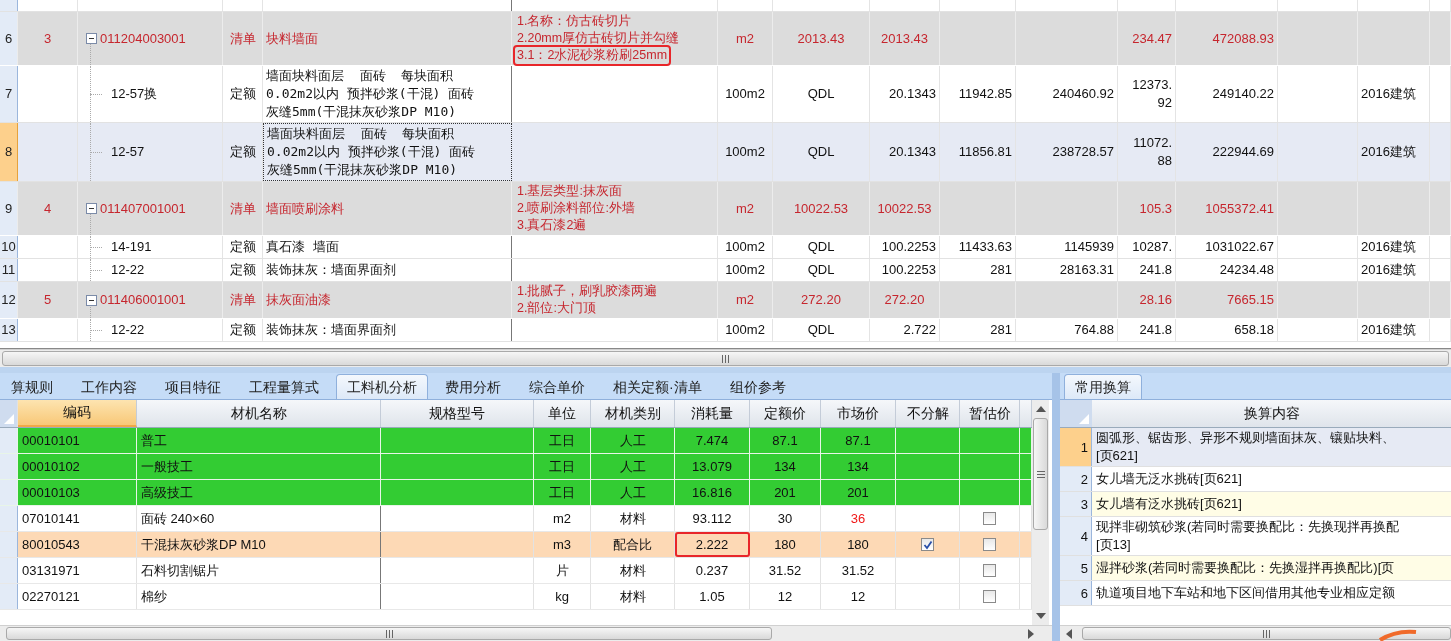 The width and height of the screenshot is (1451, 641). What do you see at coordinates (48, 38) in the screenshot?
I see `table-cell: 3` at bounding box center [48, 38].